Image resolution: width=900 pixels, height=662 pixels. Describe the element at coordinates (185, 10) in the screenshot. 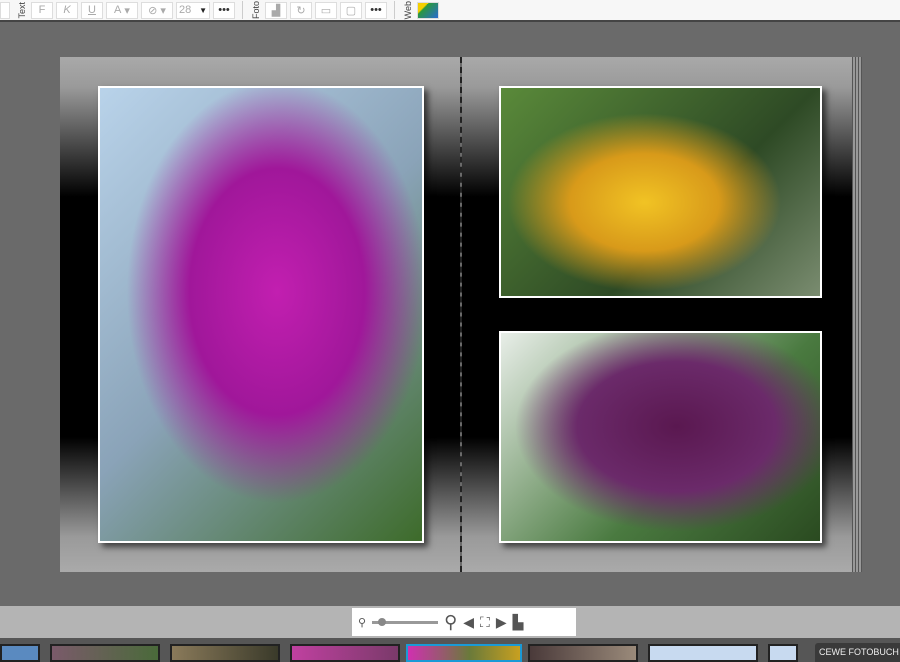

I see `font-size-value: 28` at that location.